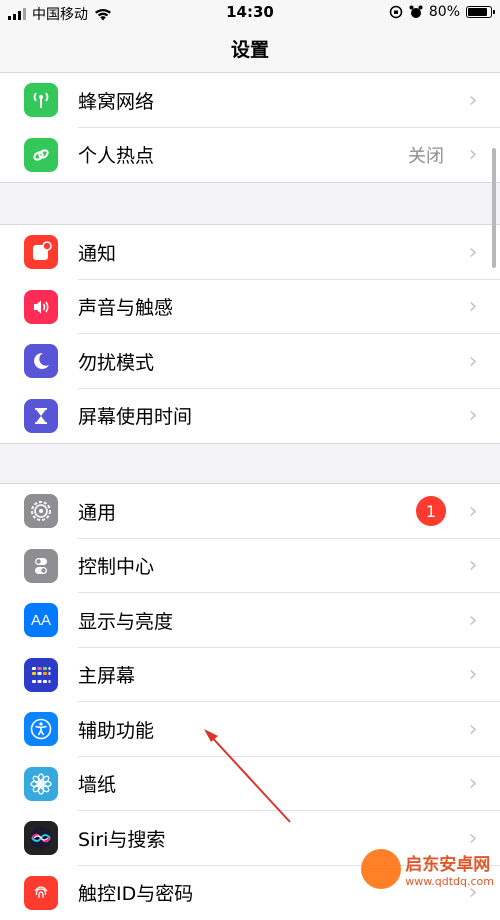 Image resolution: width=500 pixels, height=920 pixels. What do you see at coordinates (268, 415) in the screenshot?
I see `row-label: 屏幕使用时间` at bounding box center [268, 415].